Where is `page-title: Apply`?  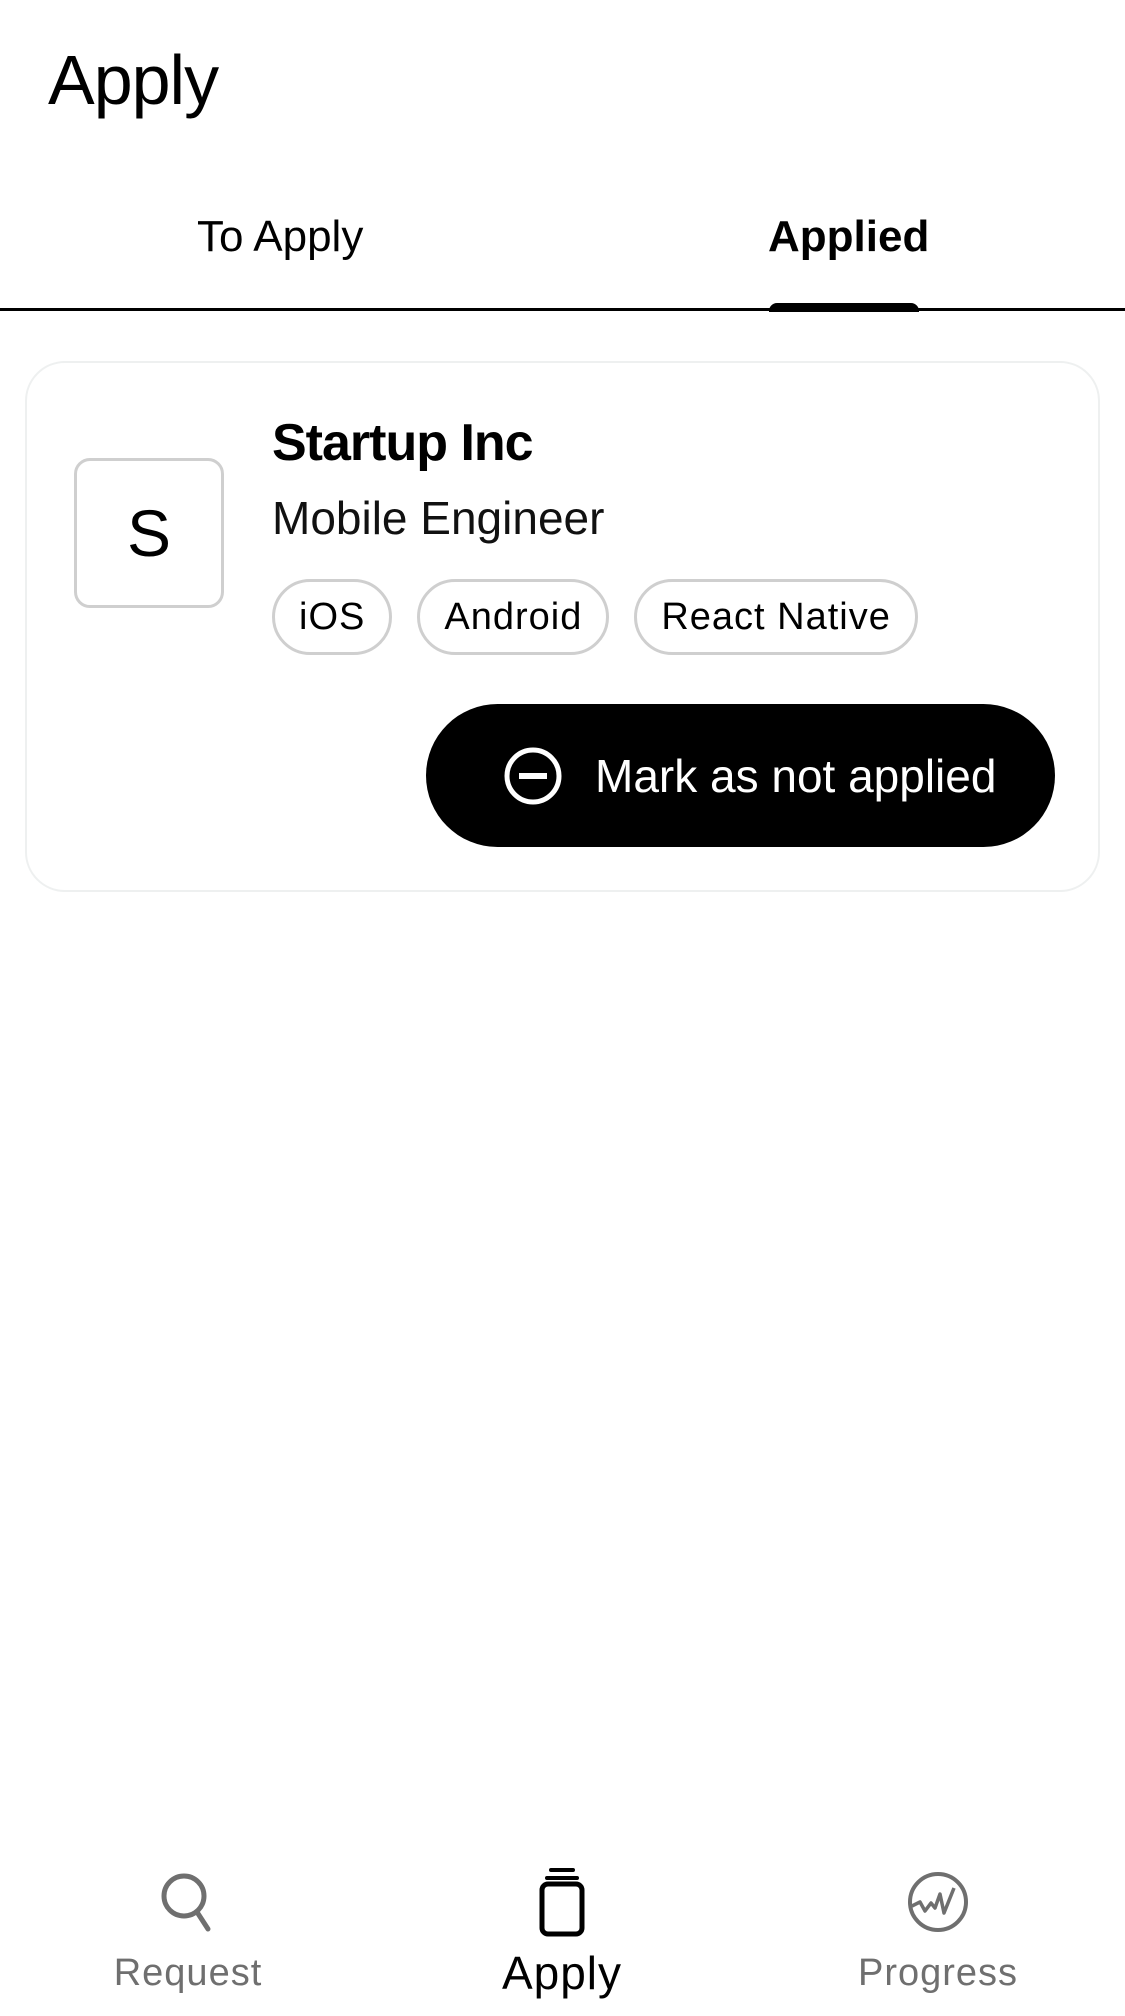
page-title: Apply is located at coordinates (133, 80).